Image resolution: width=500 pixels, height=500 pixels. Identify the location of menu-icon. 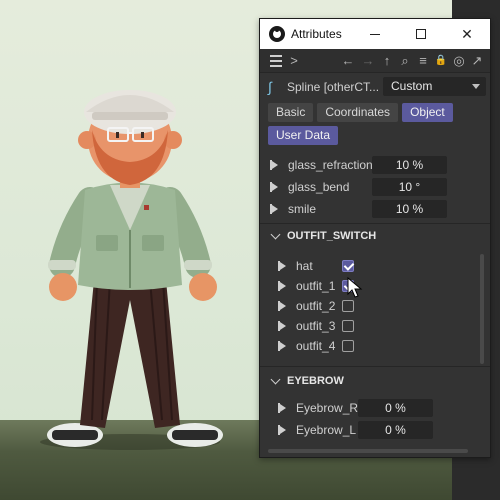
(276, 61).